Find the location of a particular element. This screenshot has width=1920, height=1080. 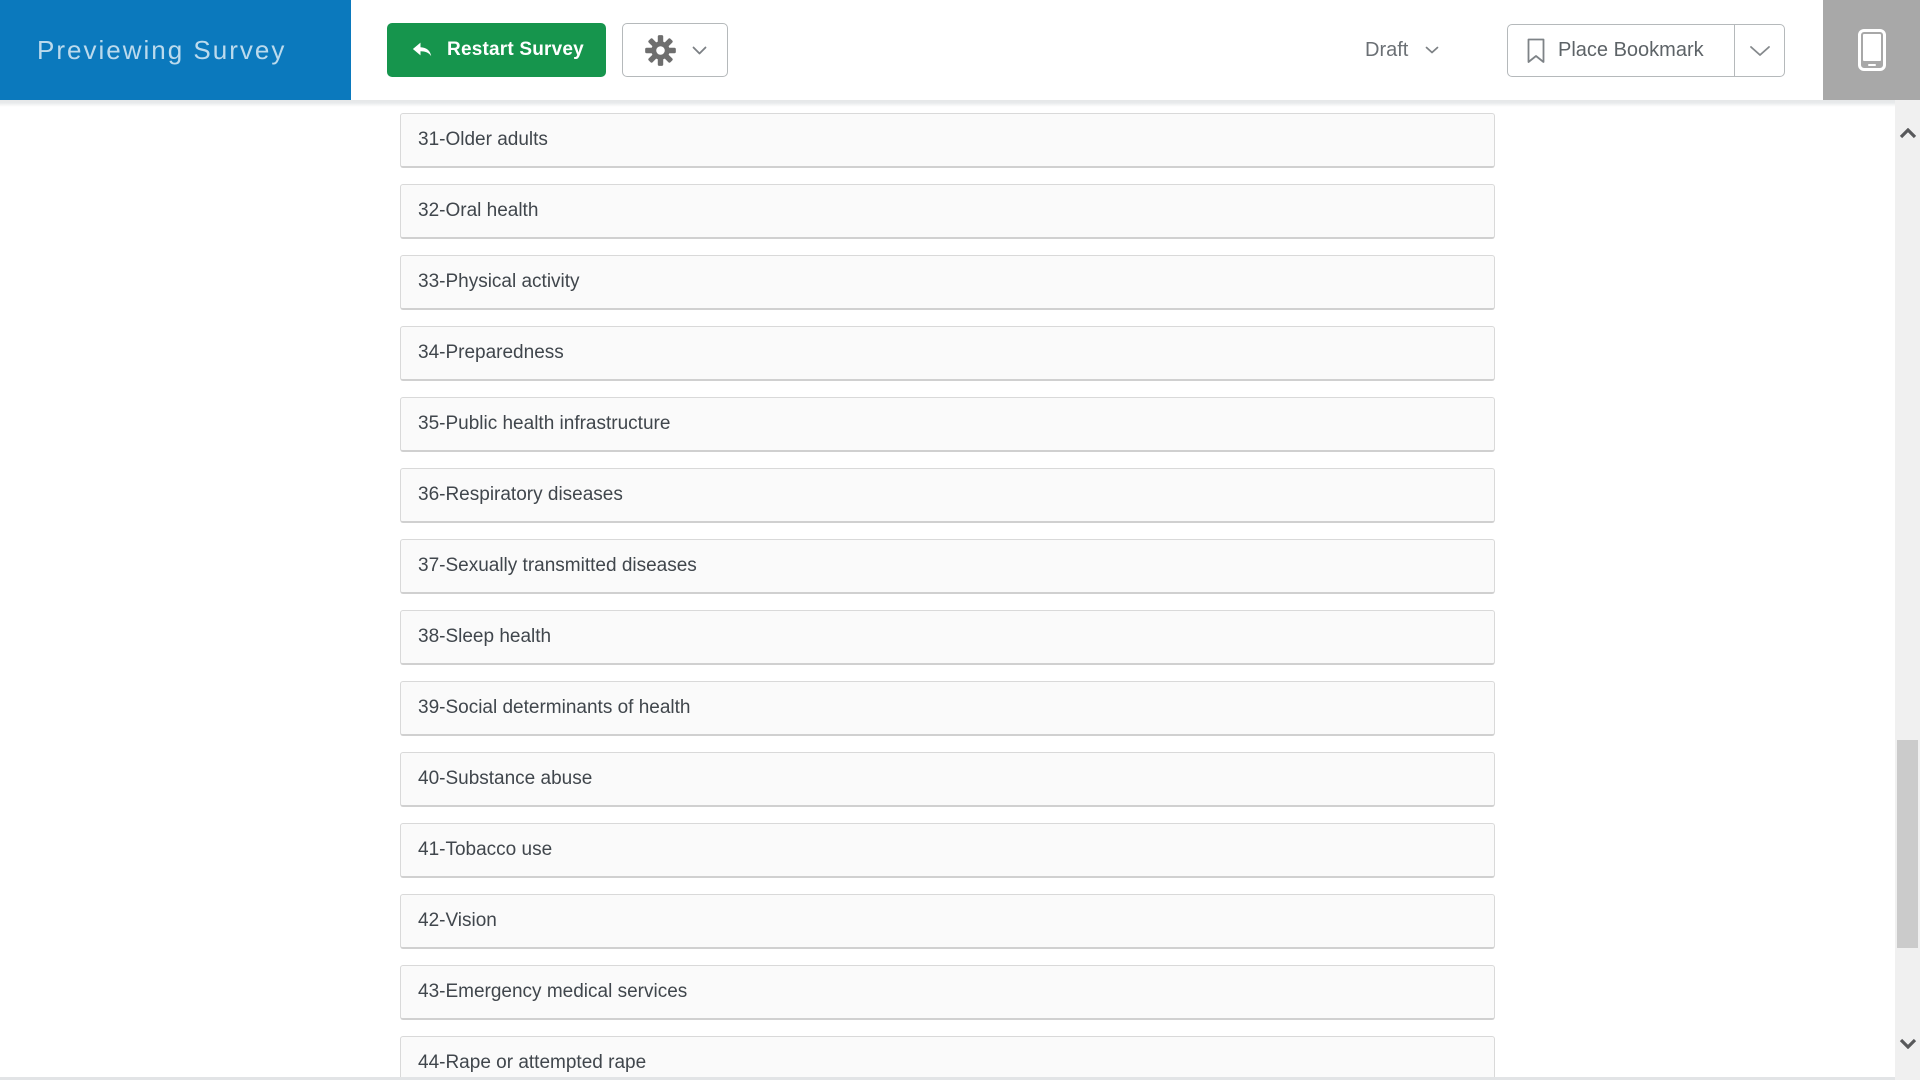

previewing-survey-label: Previewing Survey is located at coordinates (162, 50).